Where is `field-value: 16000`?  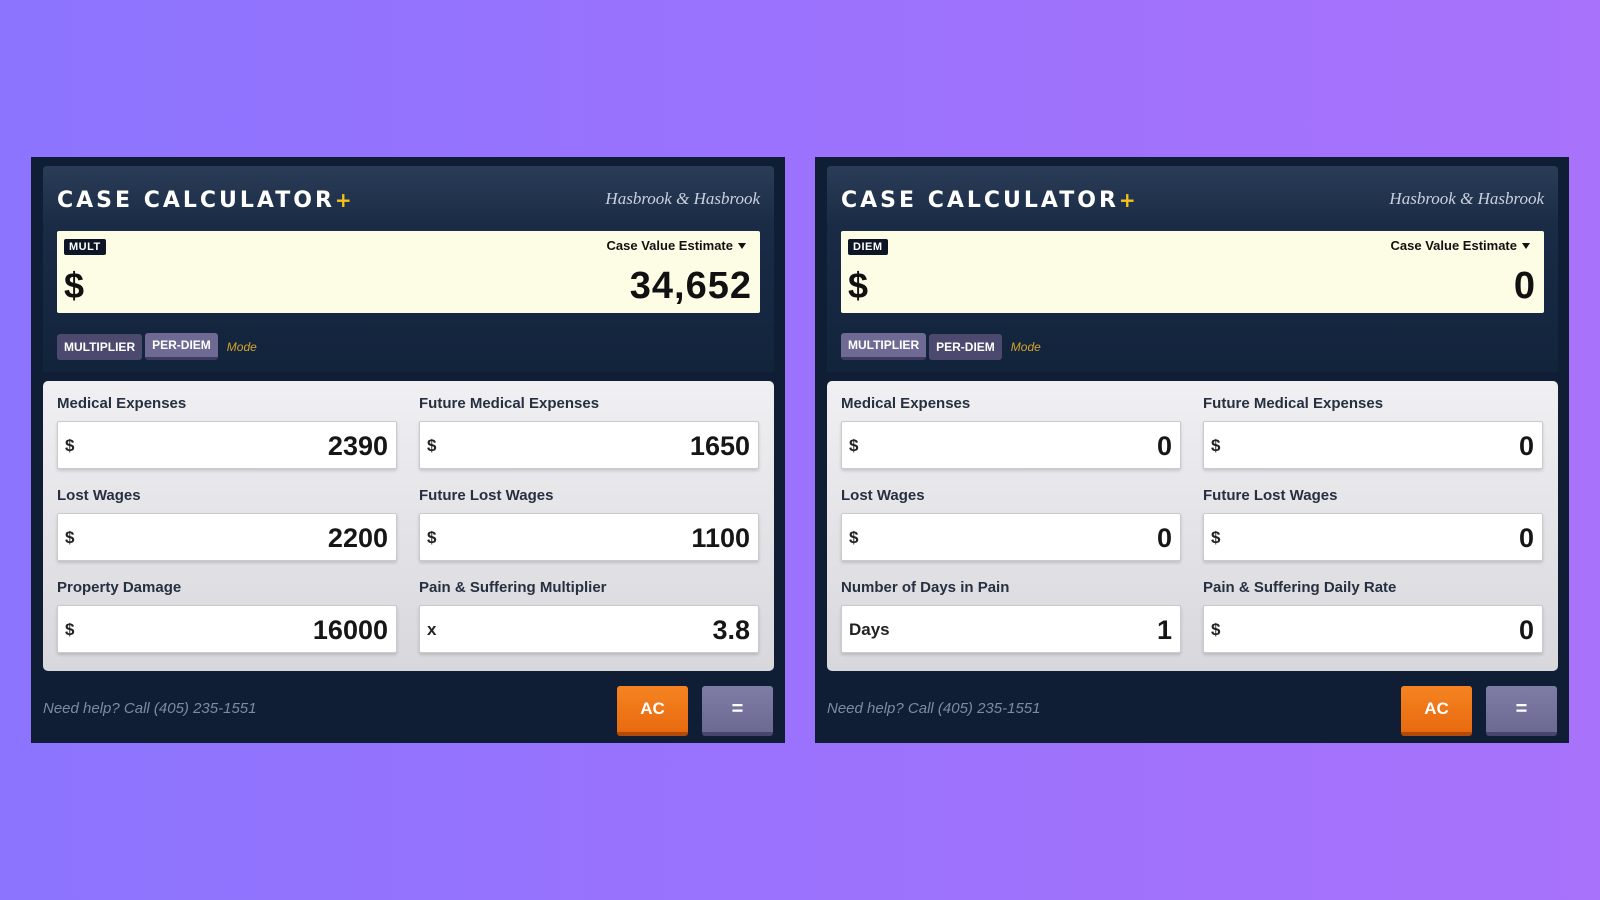
field-value: 16000 is located at coordinates (350, 630).